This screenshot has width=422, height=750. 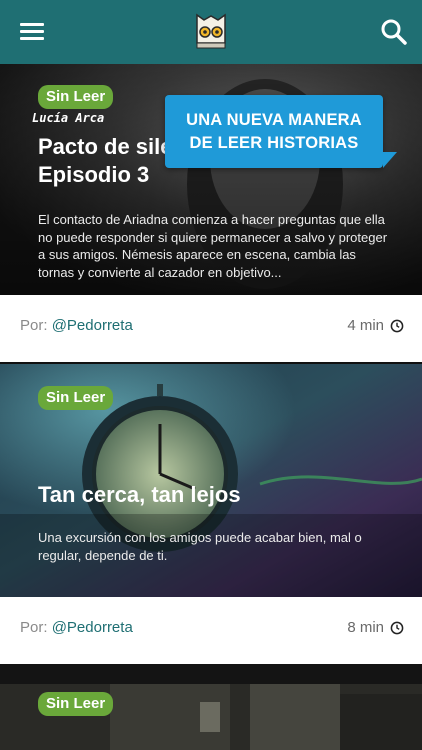 What do you see at coordinates (68, 118) in the screenshot?
I see `cover-author-name: Lucía Arca` at bounding box center [68, 118].